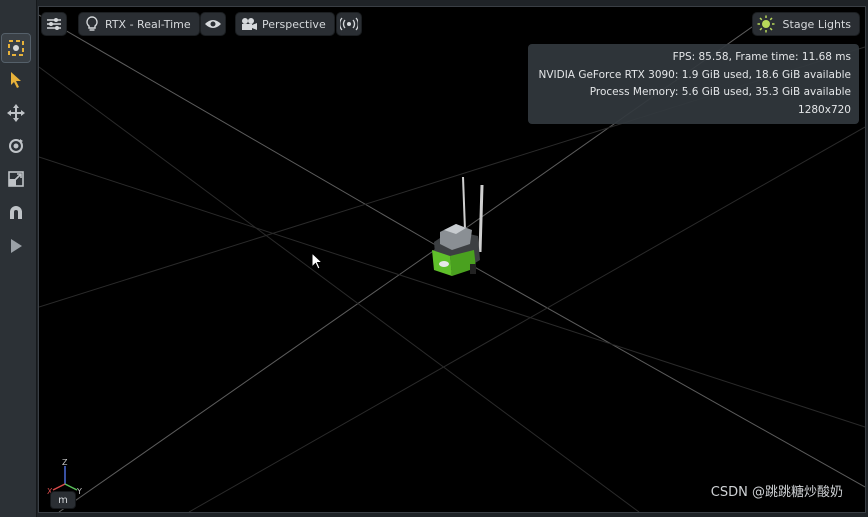 The width and height of the screenshot is (868, 517). I want to click on play-icon, so click(16, 246).